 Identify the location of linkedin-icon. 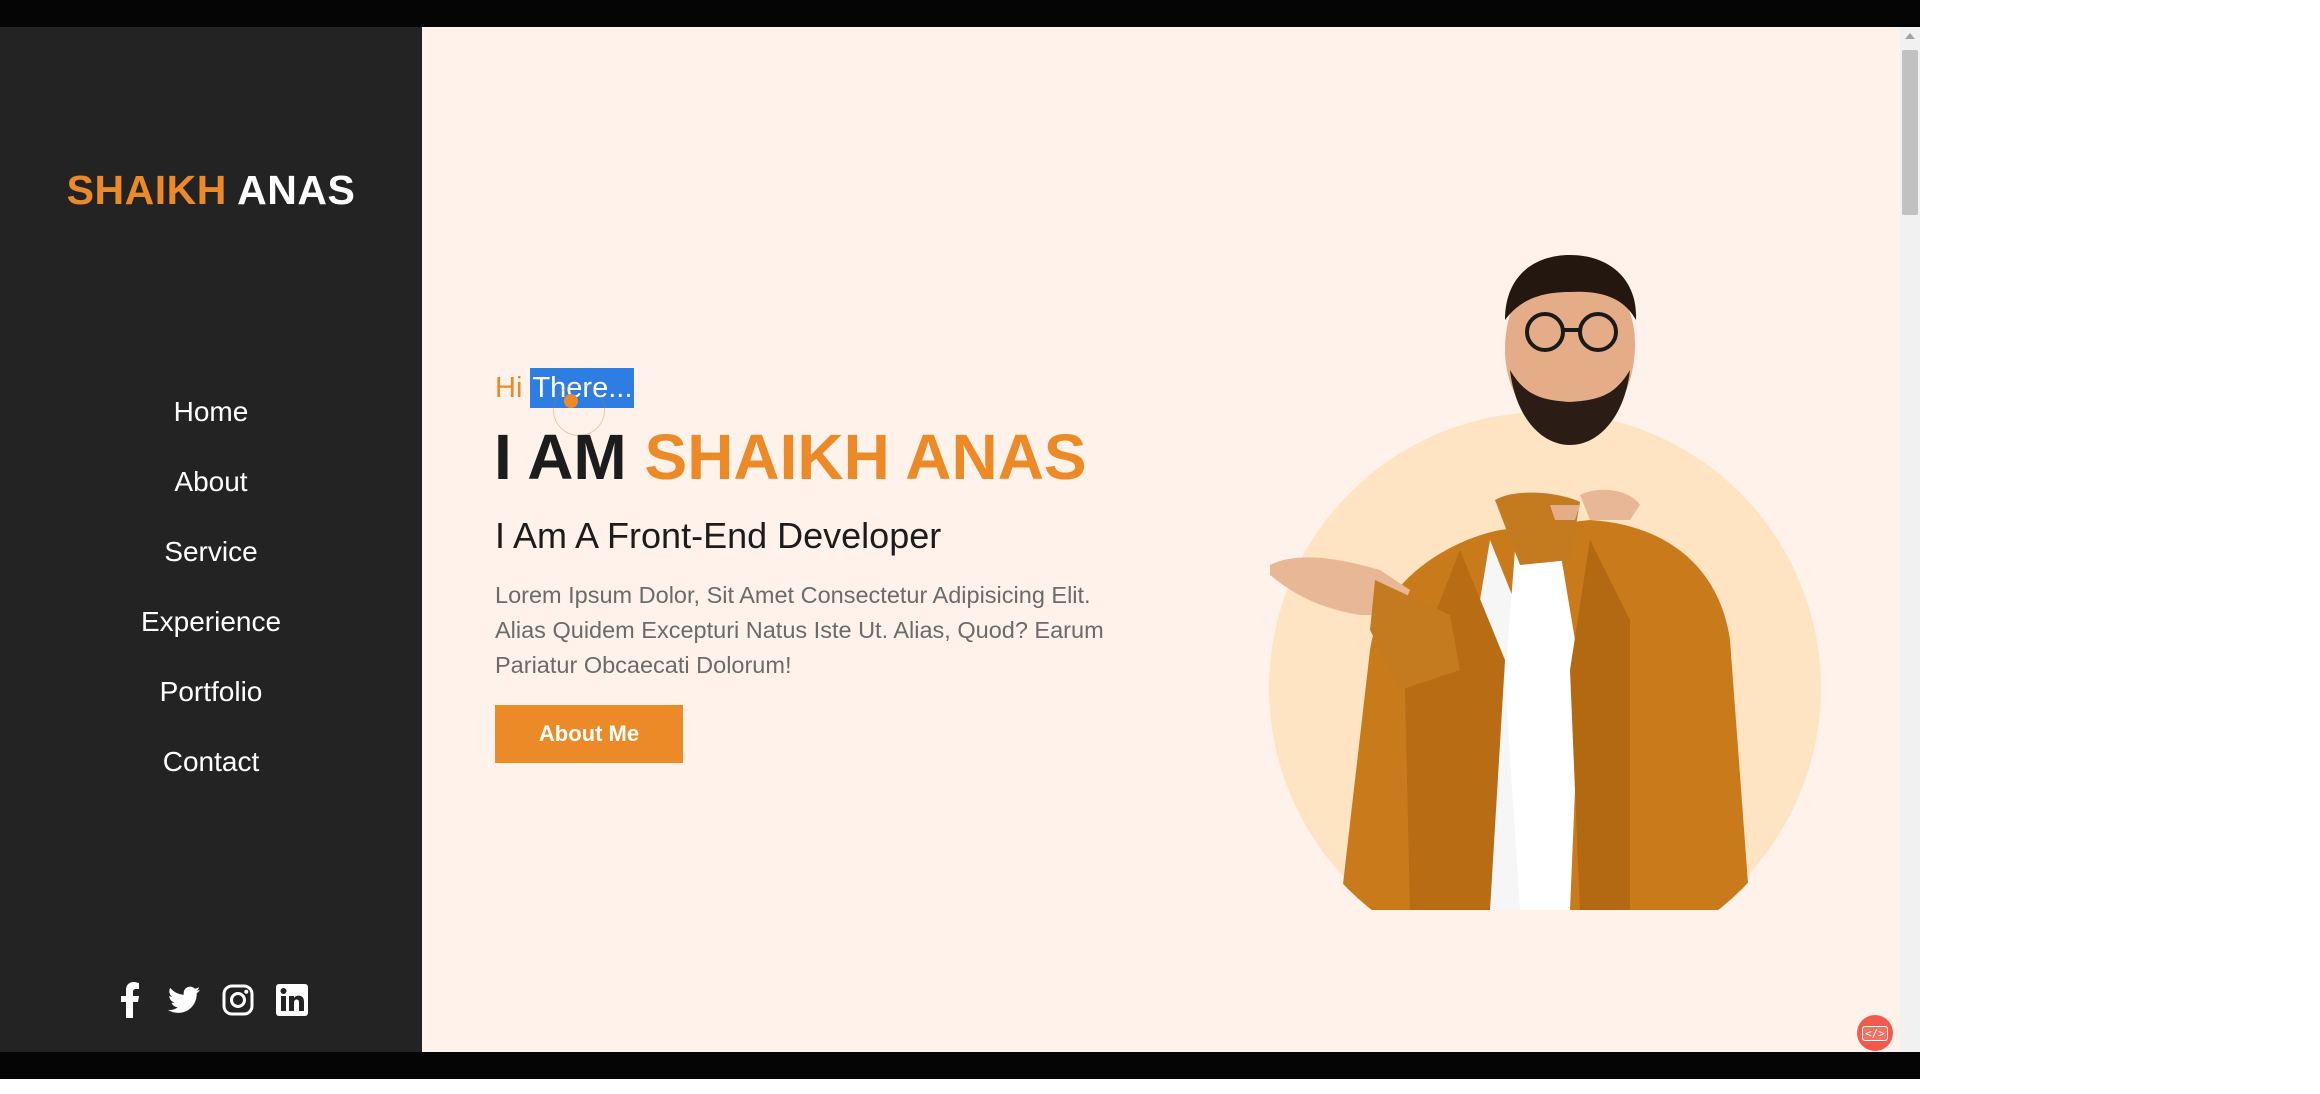
(292, 1000).